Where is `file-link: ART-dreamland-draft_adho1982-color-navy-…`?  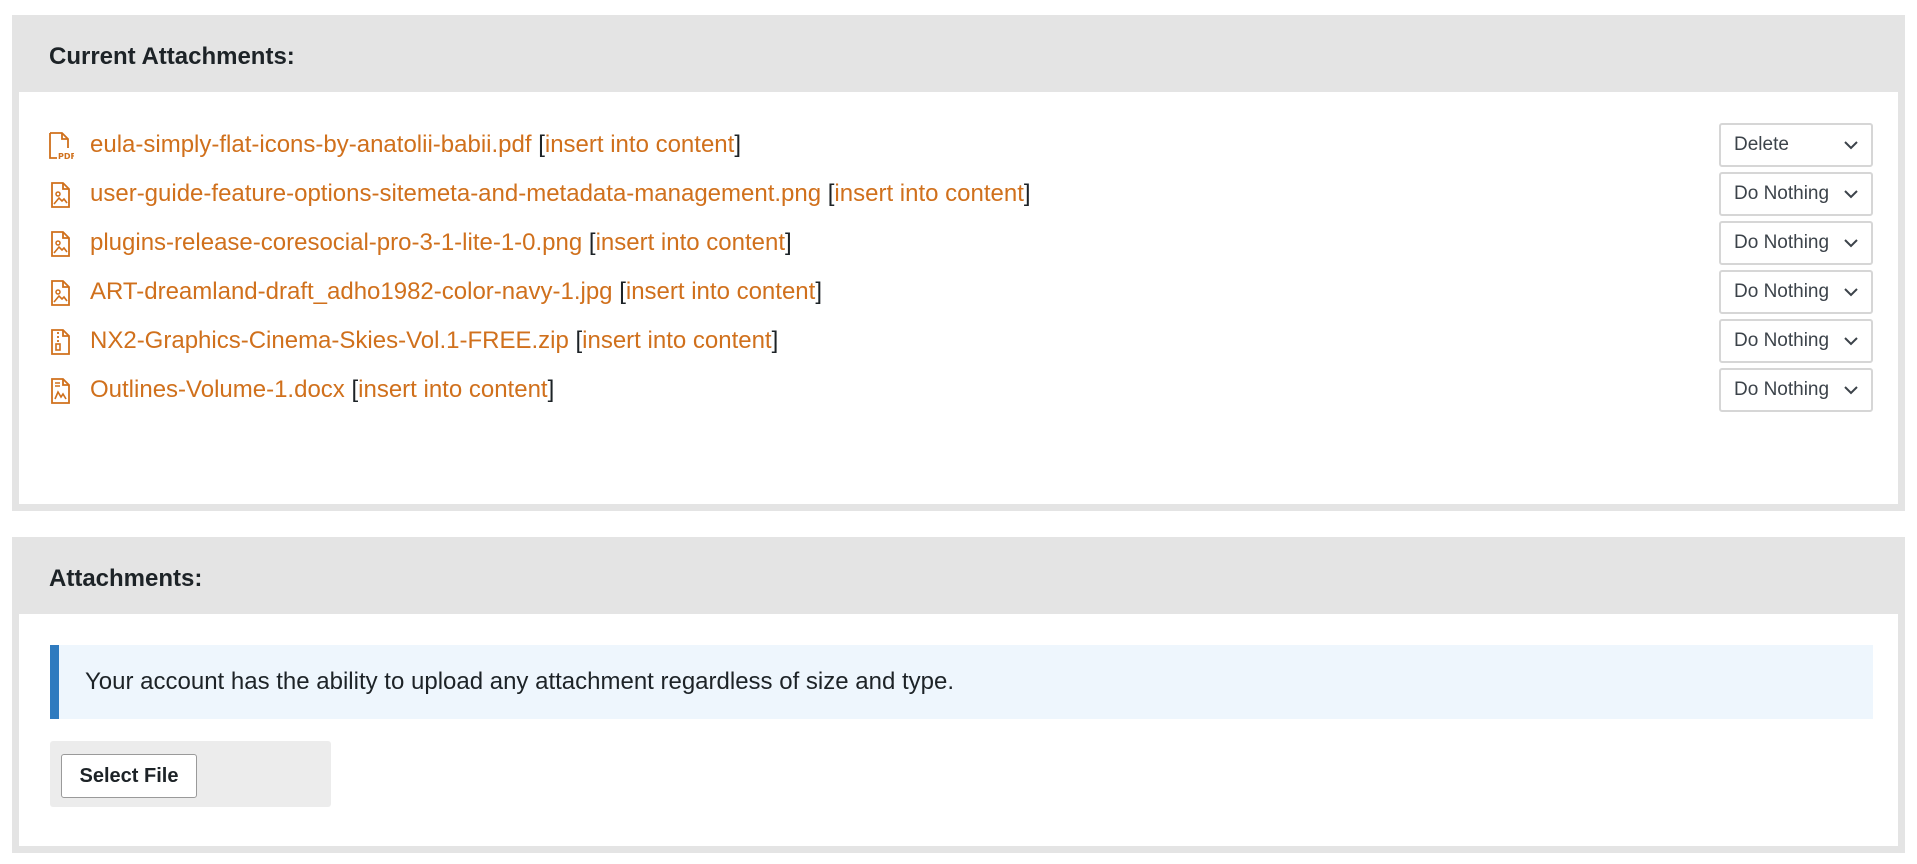 file-link: ART-dreamland-draft_adho1982-color-navy-… is located at coordinates (351, 291).